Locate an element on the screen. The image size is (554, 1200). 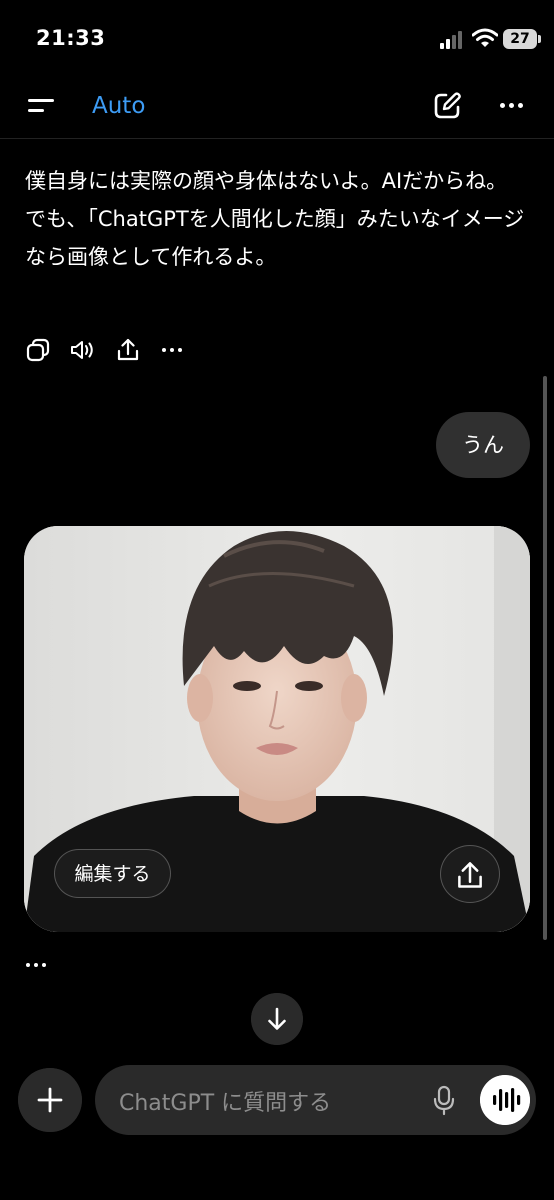
copy-icon is located at coordinates (38, 350).